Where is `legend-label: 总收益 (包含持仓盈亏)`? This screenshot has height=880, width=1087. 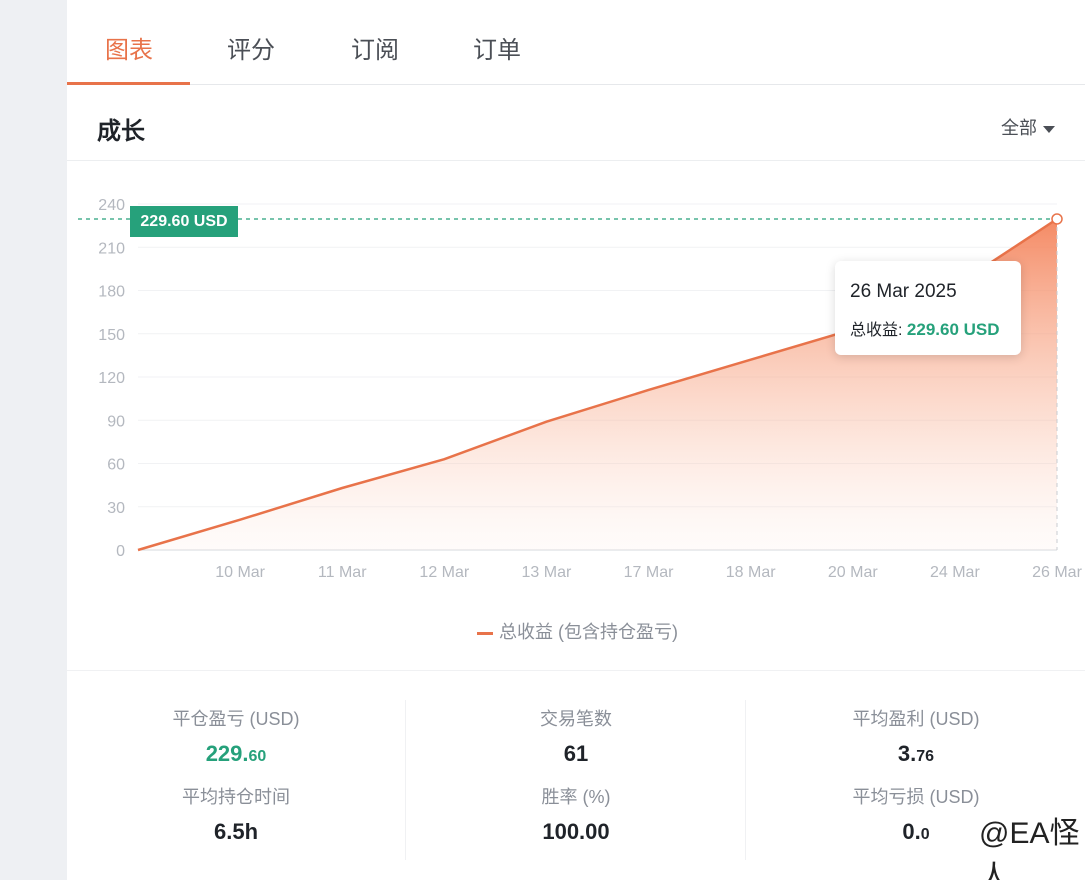 legend-label: 总收益 (包含持仓盈亏) is located at coordinates (588, 632).